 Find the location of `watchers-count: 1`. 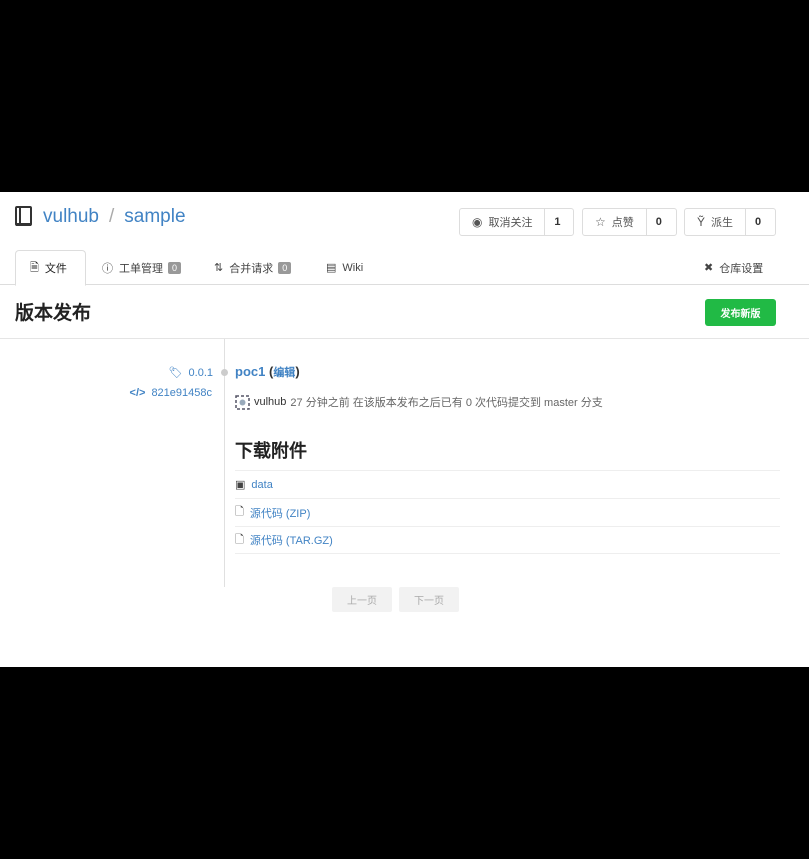

watchers-count: 1 is located at coordinates (557, 222).